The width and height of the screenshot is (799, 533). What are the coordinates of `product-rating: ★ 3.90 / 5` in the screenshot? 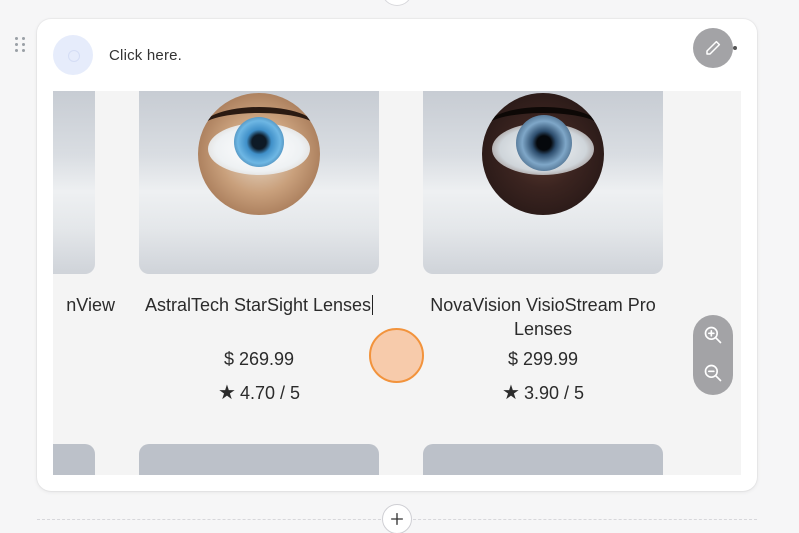 It's located at (543, 392).